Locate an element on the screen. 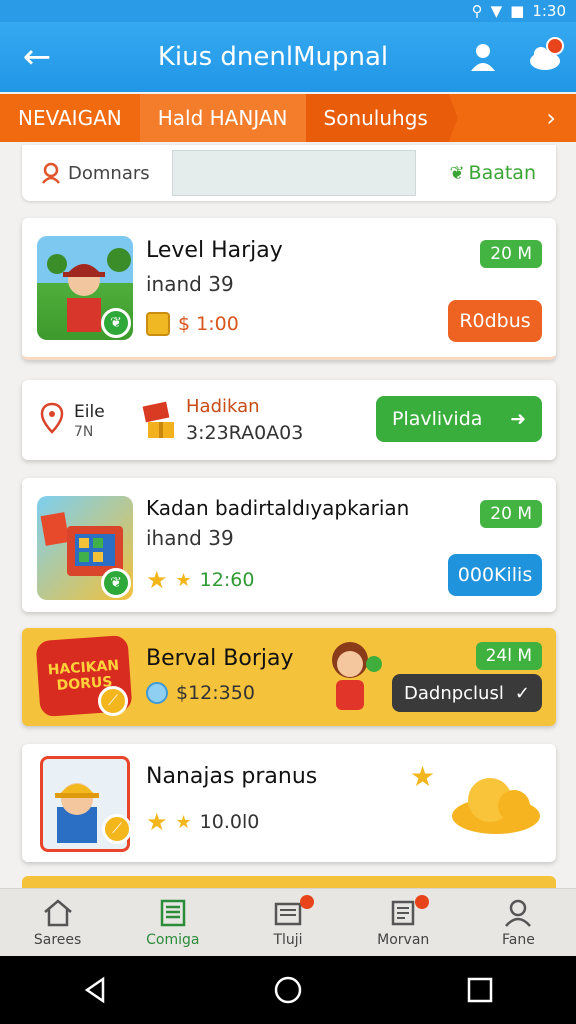 This screenshot has width=576, height=1024. wifi-icon: ▼ is located at coordinates (496, 11).